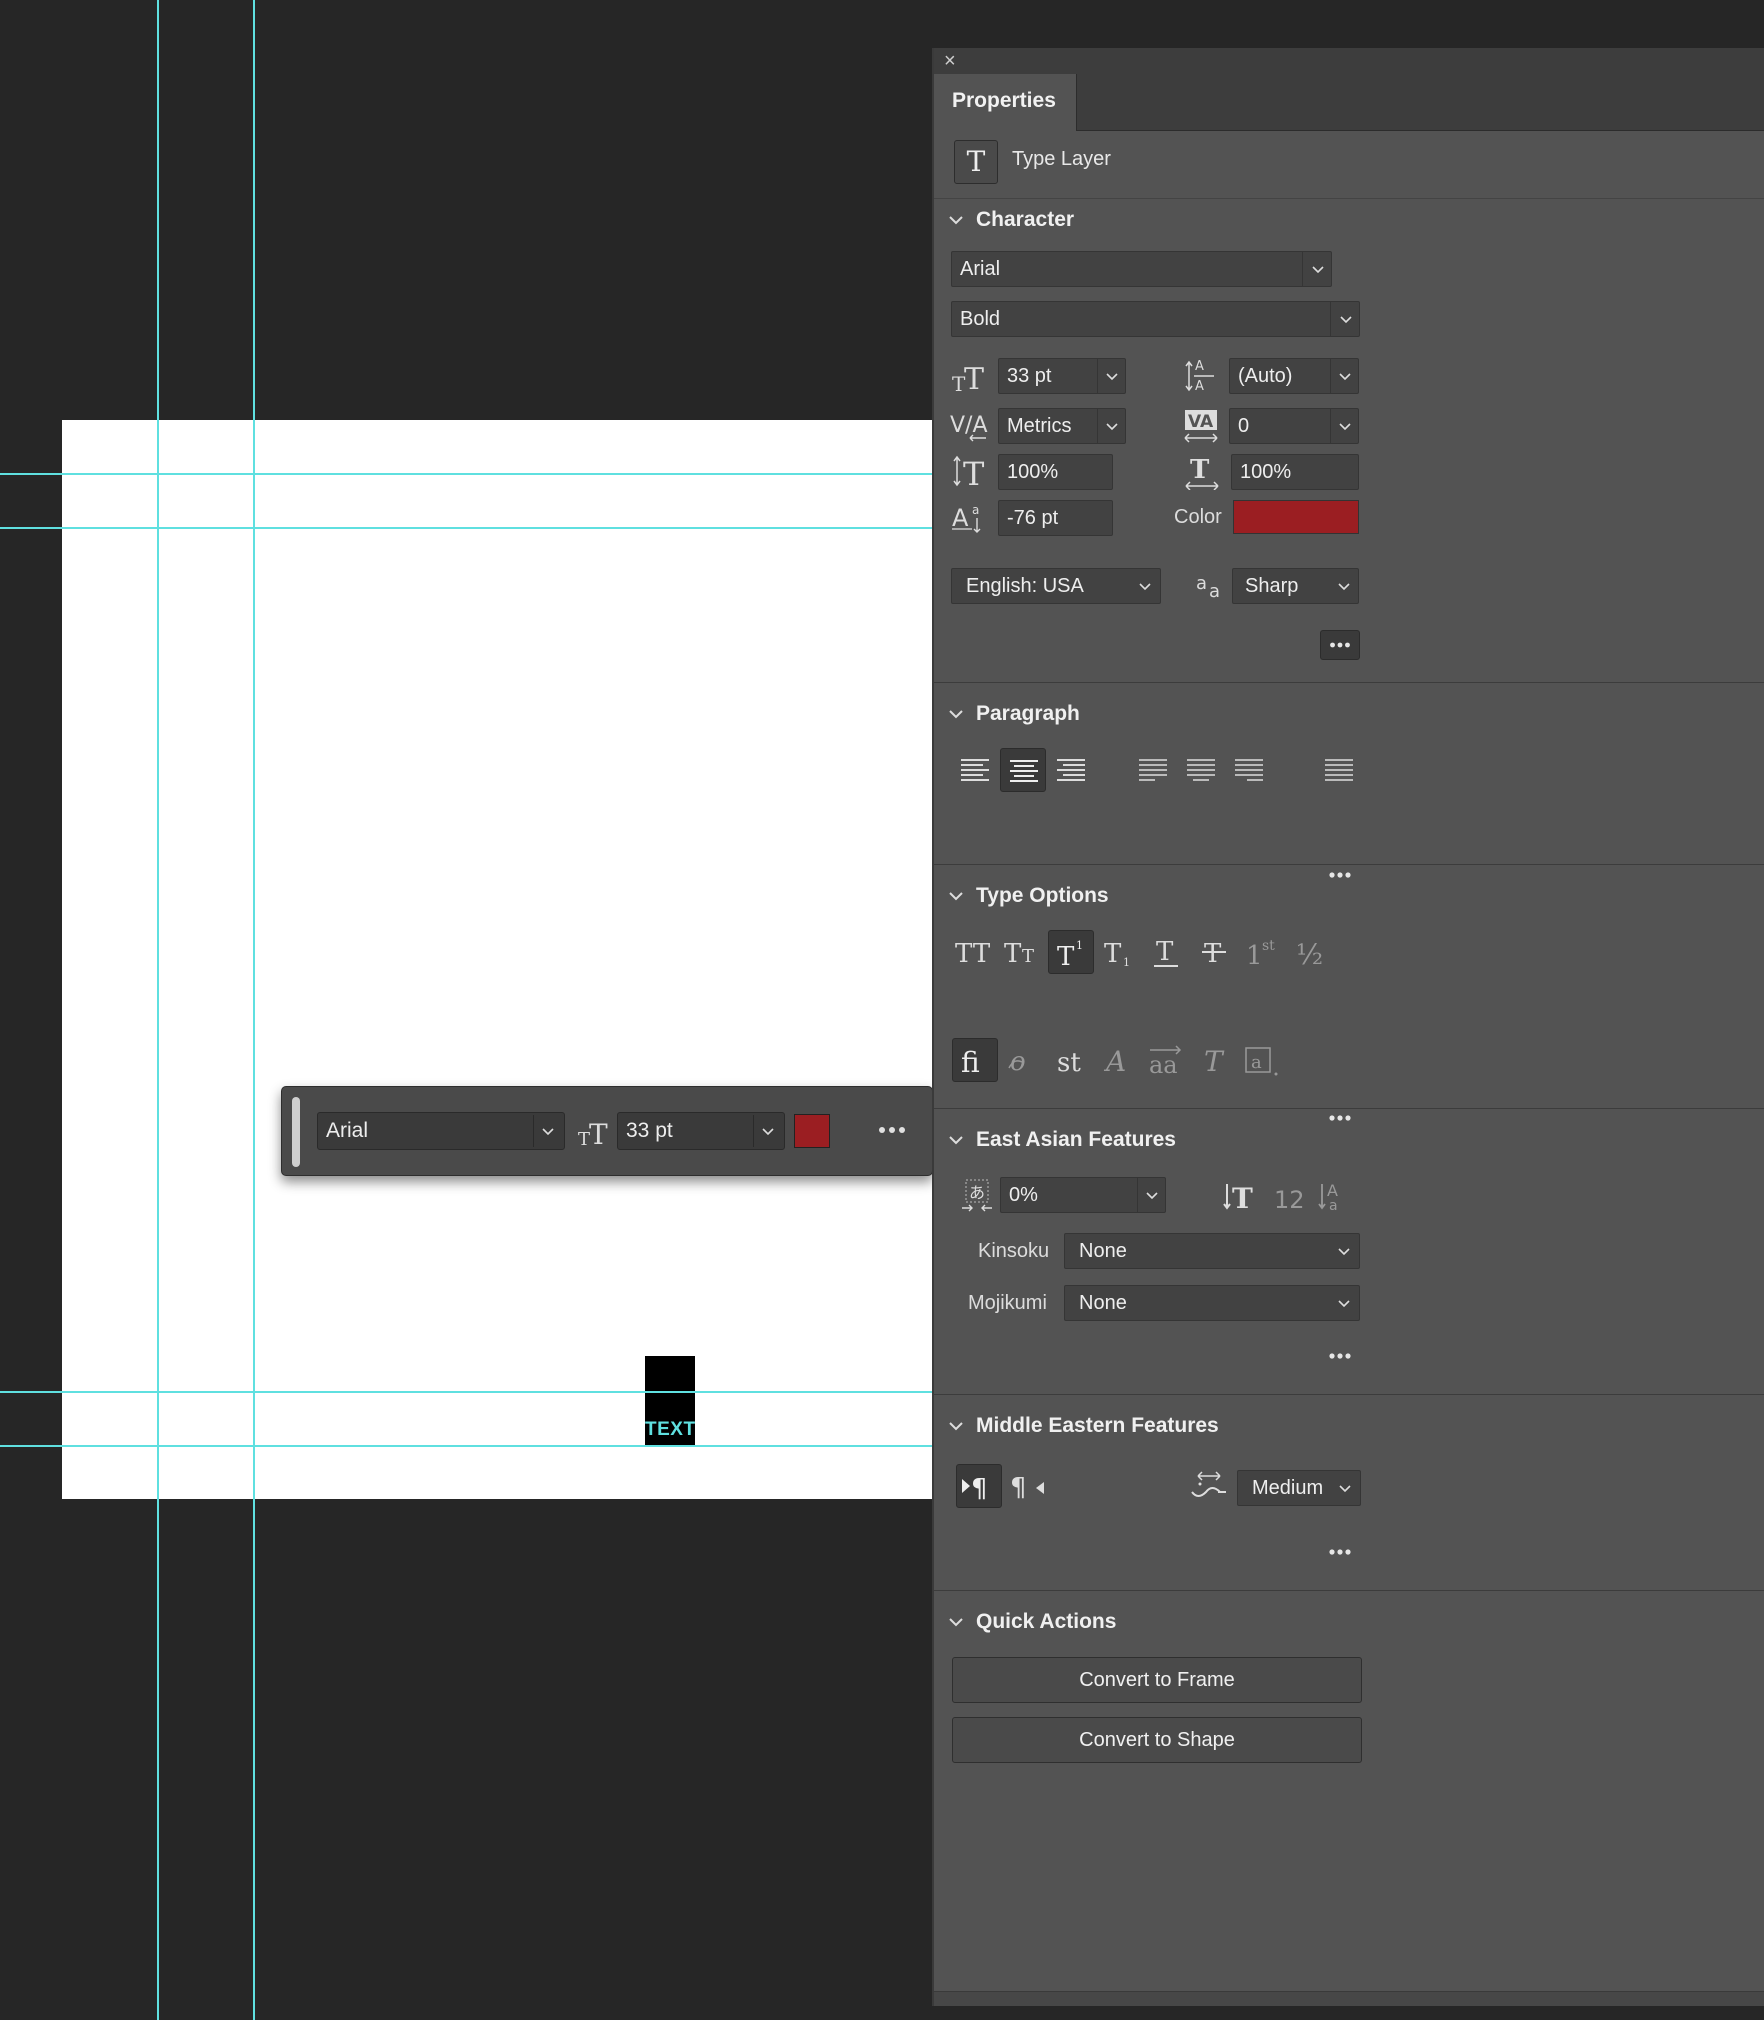 This screenshot has width=1764, height=2020. Describe the element at coordinates (979, 1486) in the screenshot. I see `left-to-right-direction-button: ¶` at that location.